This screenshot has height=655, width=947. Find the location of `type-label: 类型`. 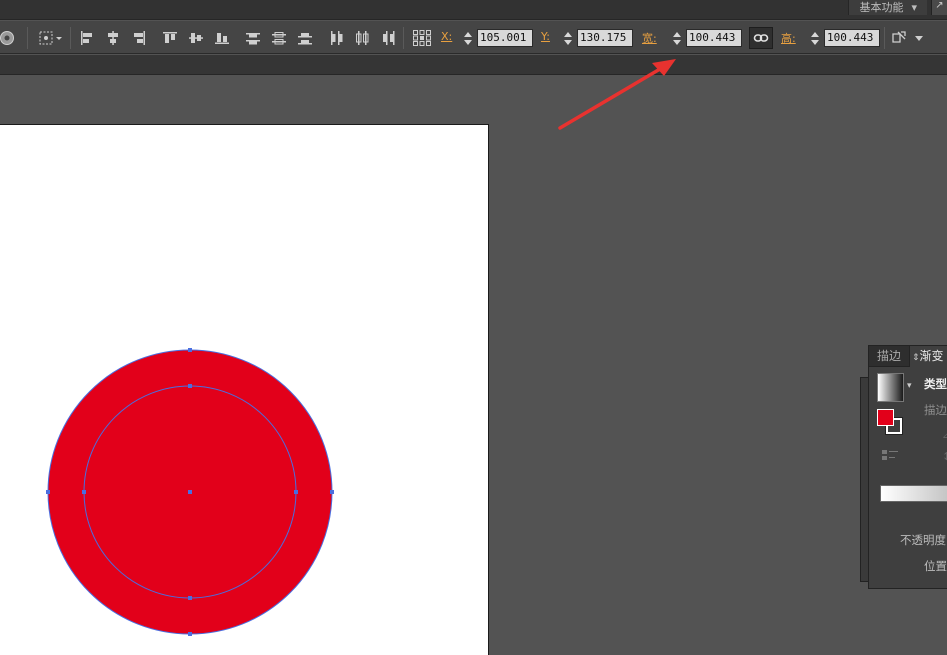

type-label: 类型 is located at coordinates (935, 384).